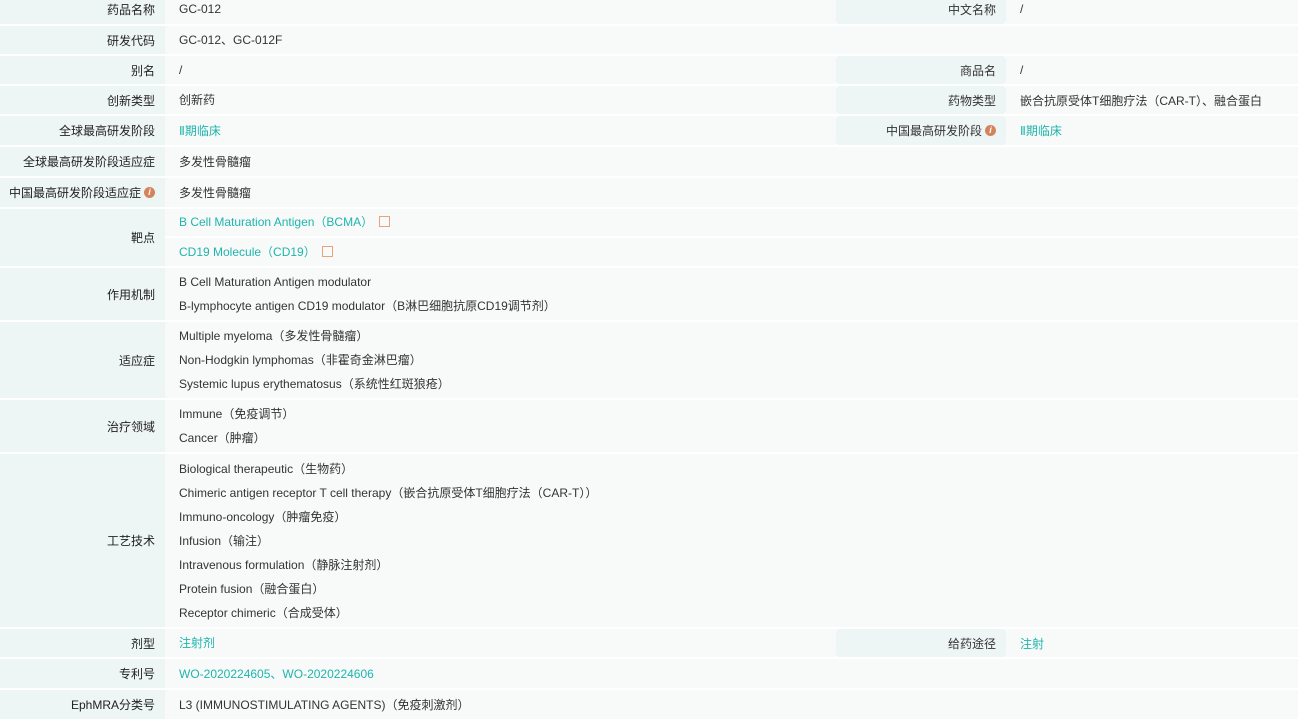  Describe the element at coordinates (252, 588) in the screenshot. I see `value: Protein fusion（融合蛋白）` at that location.